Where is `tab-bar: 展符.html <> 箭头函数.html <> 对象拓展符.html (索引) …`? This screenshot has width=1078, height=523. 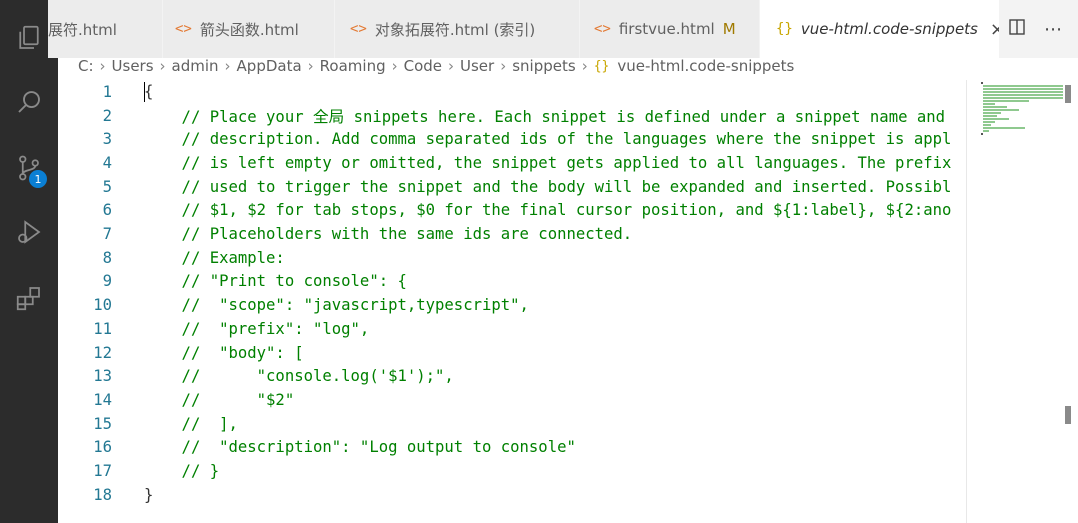 tab-bar: 展符.html <> 箭头函数.html <> 对象拓展符.html (索引) … is located at coordinates (563, 29).